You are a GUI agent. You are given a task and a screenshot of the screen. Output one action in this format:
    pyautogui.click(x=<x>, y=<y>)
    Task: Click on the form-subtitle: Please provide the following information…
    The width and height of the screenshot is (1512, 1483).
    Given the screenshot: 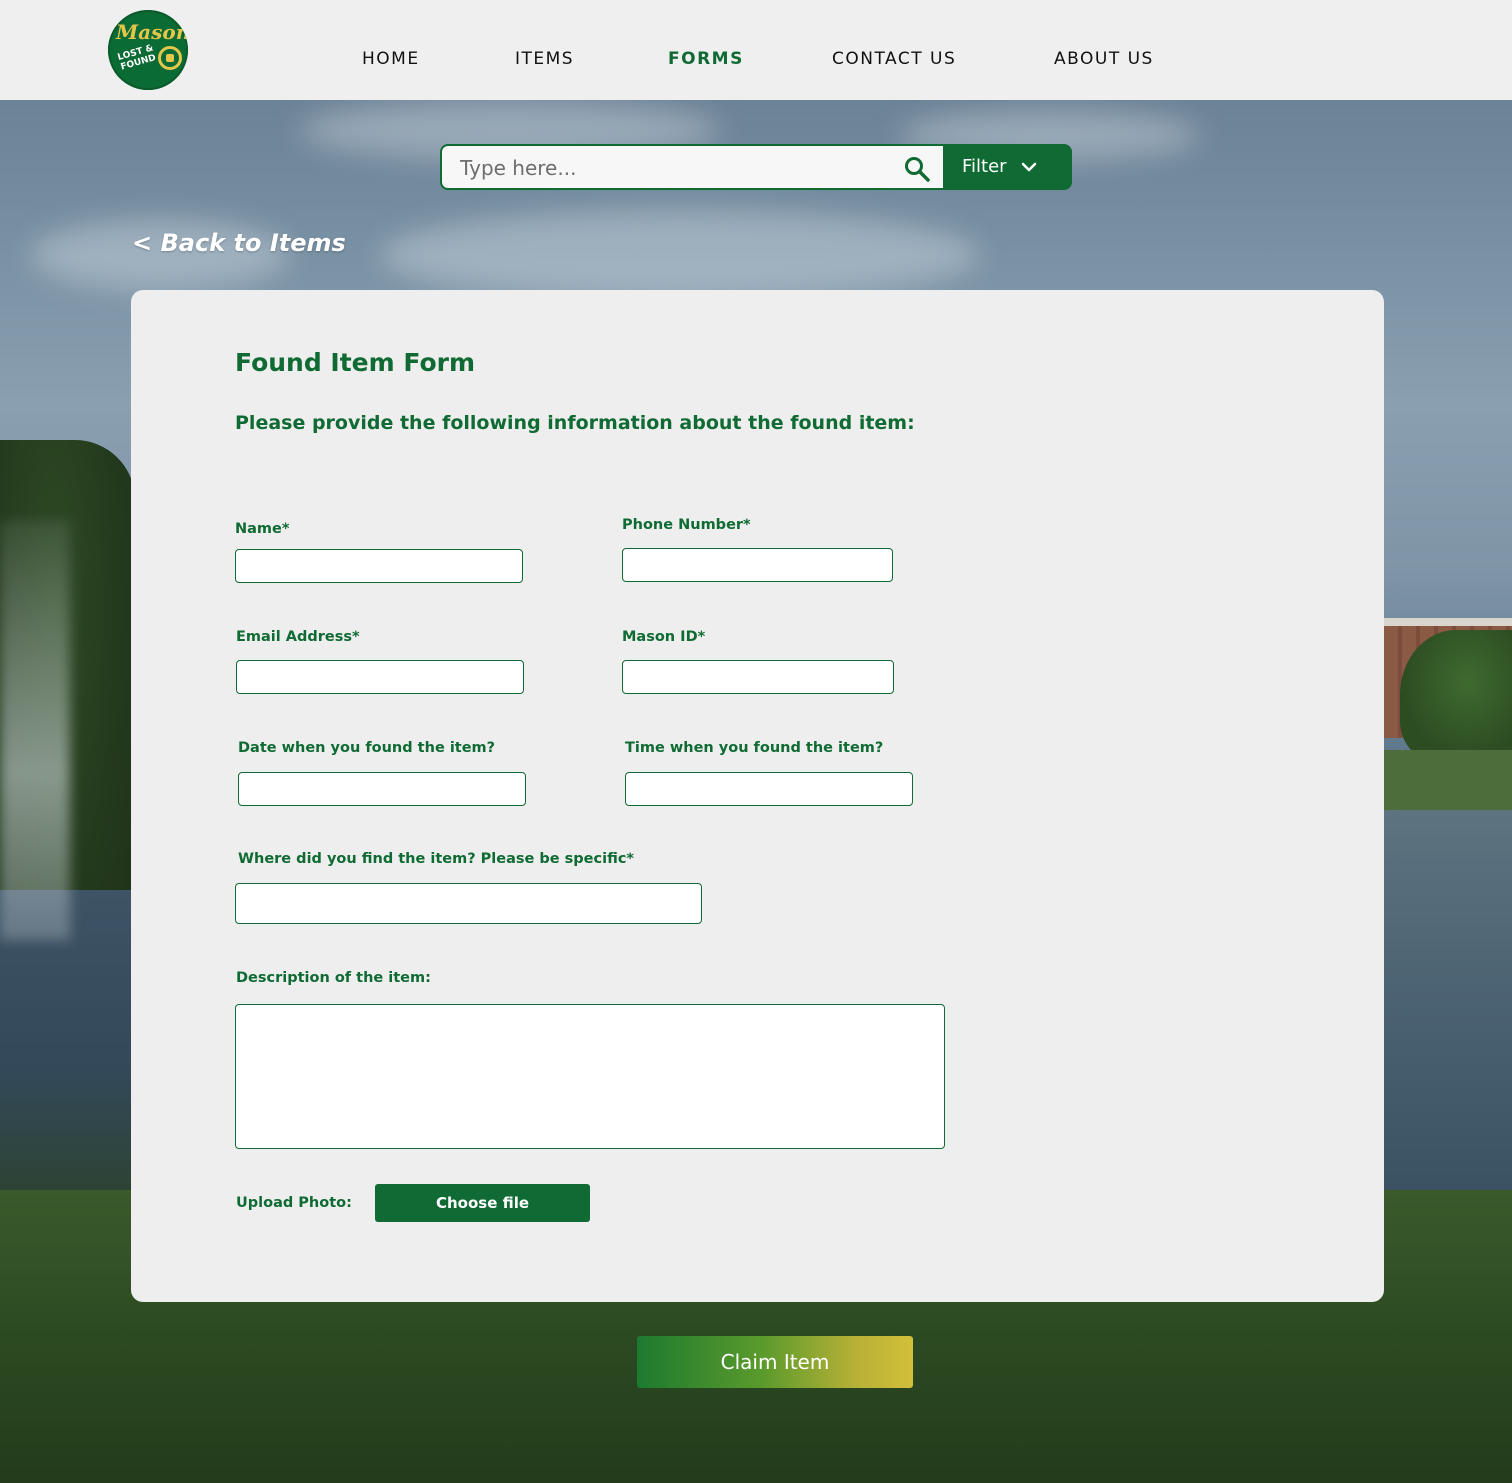 What is the action you would take?
    pyautogui.click(x=575, y=423)
    